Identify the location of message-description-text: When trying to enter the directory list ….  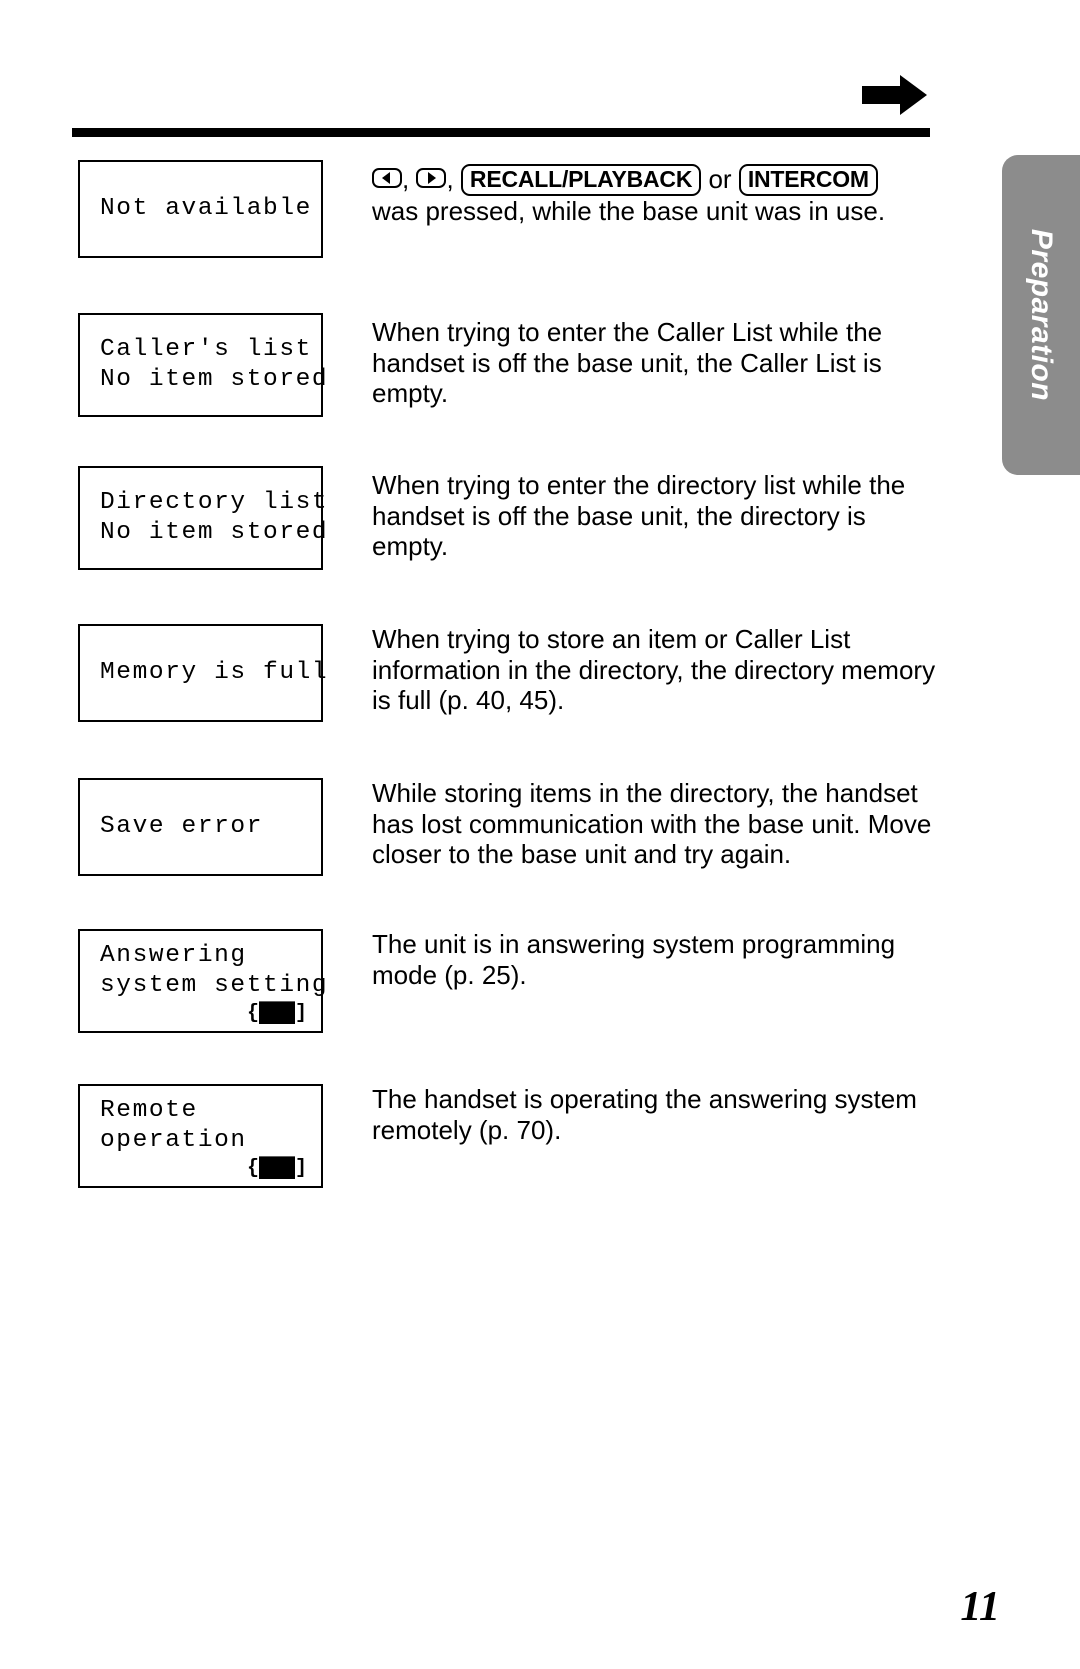
(639, 515).